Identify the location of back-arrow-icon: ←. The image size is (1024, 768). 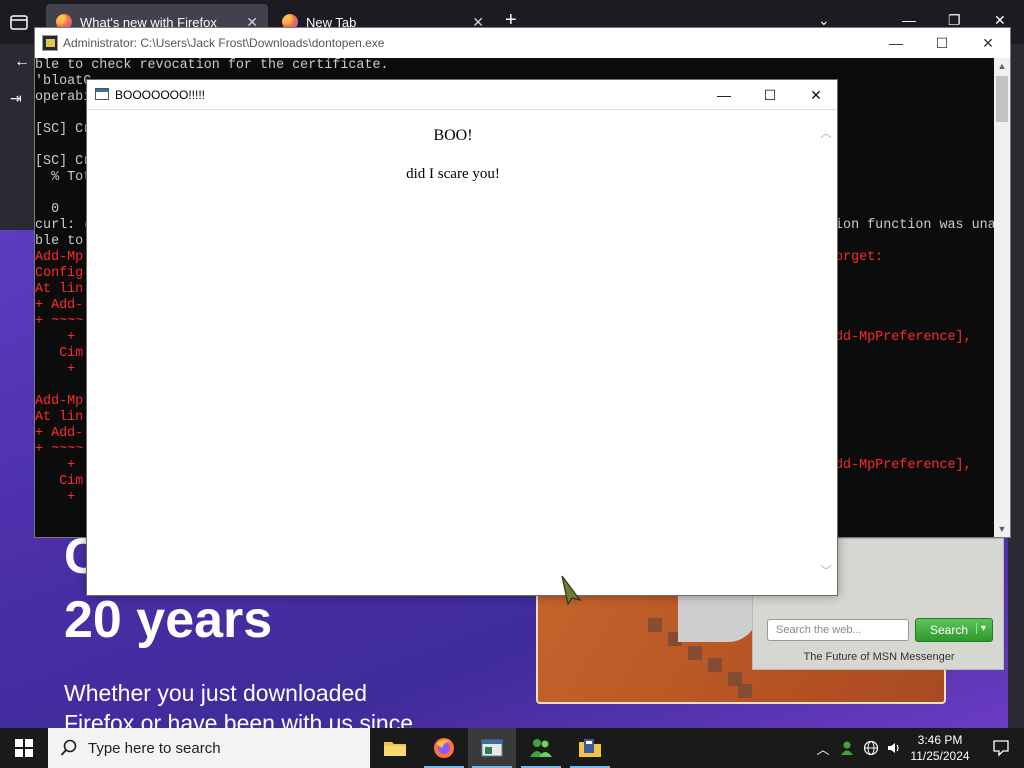
(22, 62).